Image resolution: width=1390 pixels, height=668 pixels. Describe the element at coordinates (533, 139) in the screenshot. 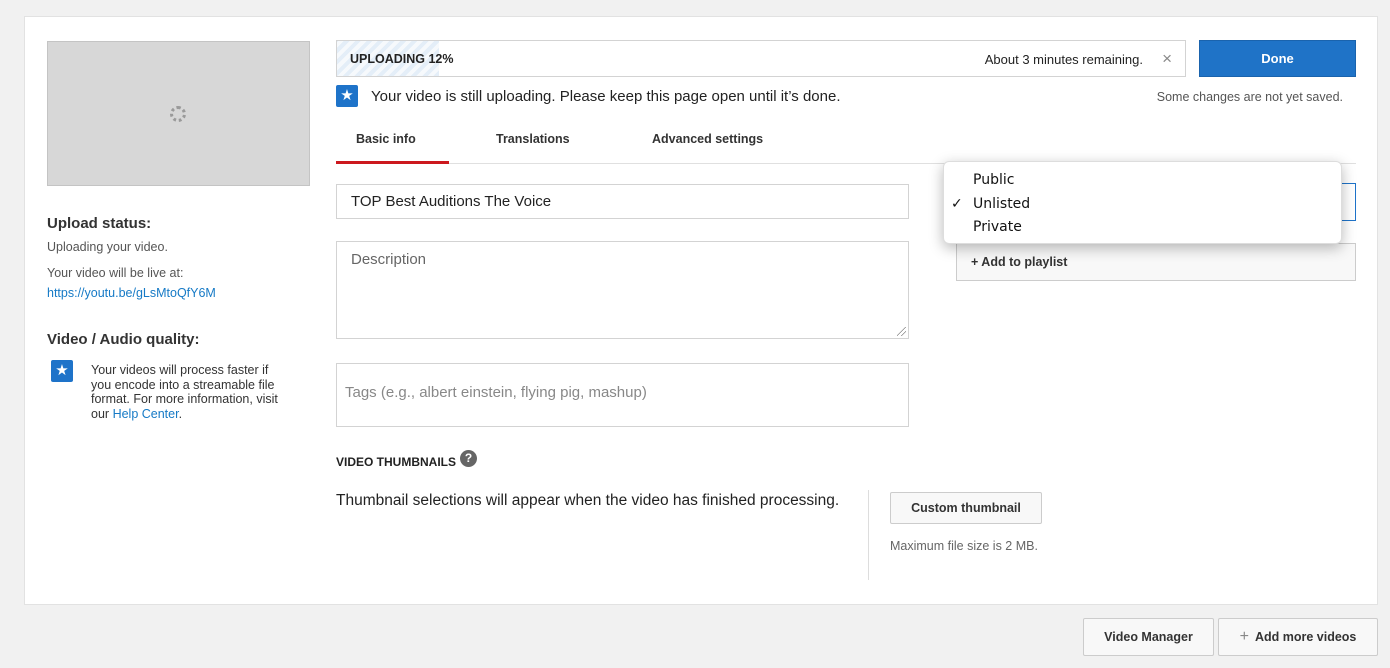

I see `tab-translations: Translations` at that location.